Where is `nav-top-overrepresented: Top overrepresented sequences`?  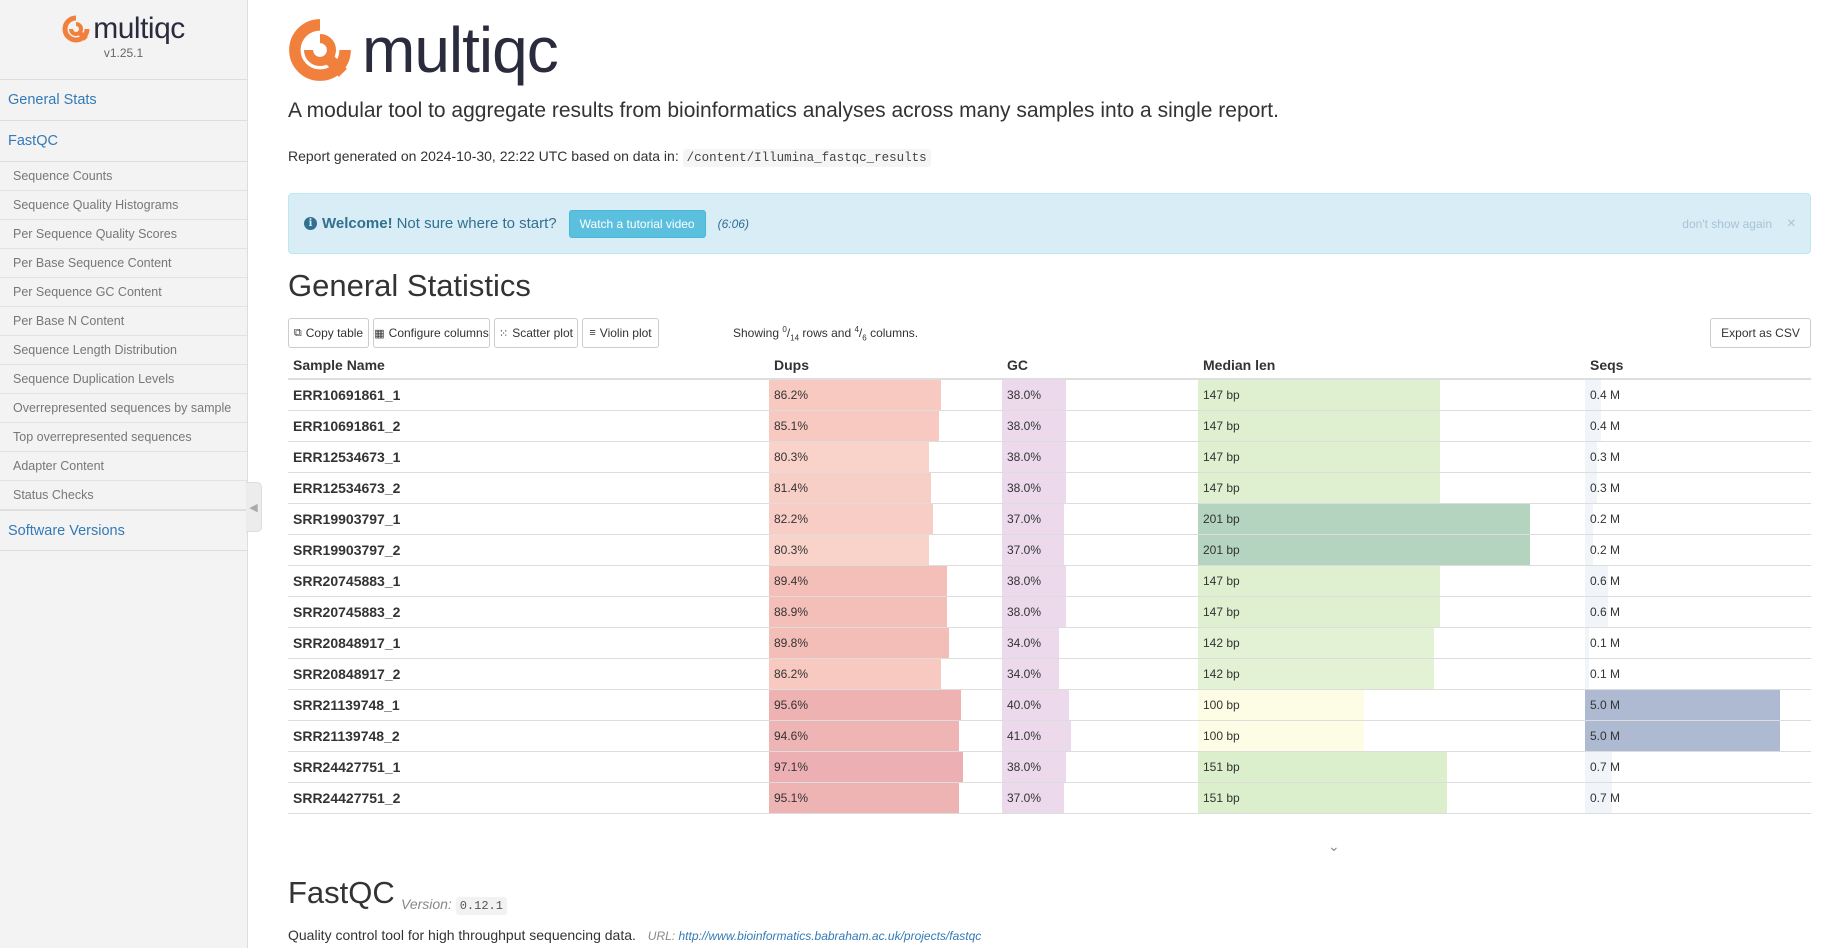
nav-top-overrepresented: Top overrepresented sequences is located at coordinates (123, 437).